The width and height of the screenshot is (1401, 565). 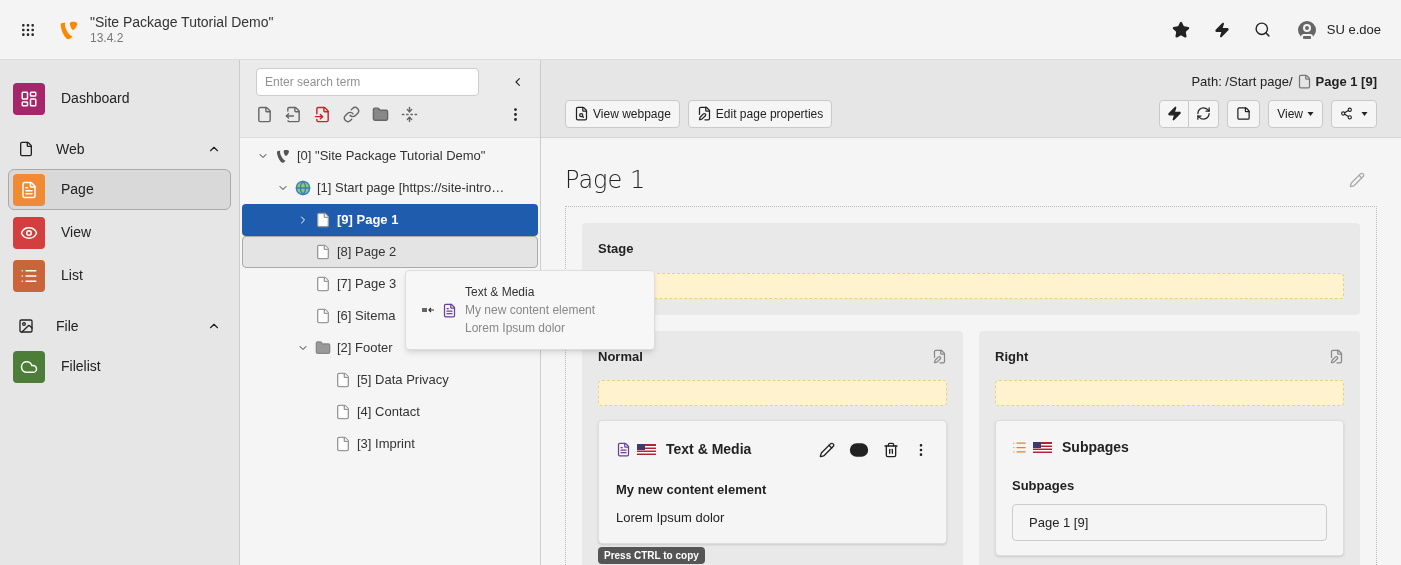 What do you see at coordinates (1354, 113) in the screenshot?
I see `share-dropdown` at bounding box center [1354, 113].